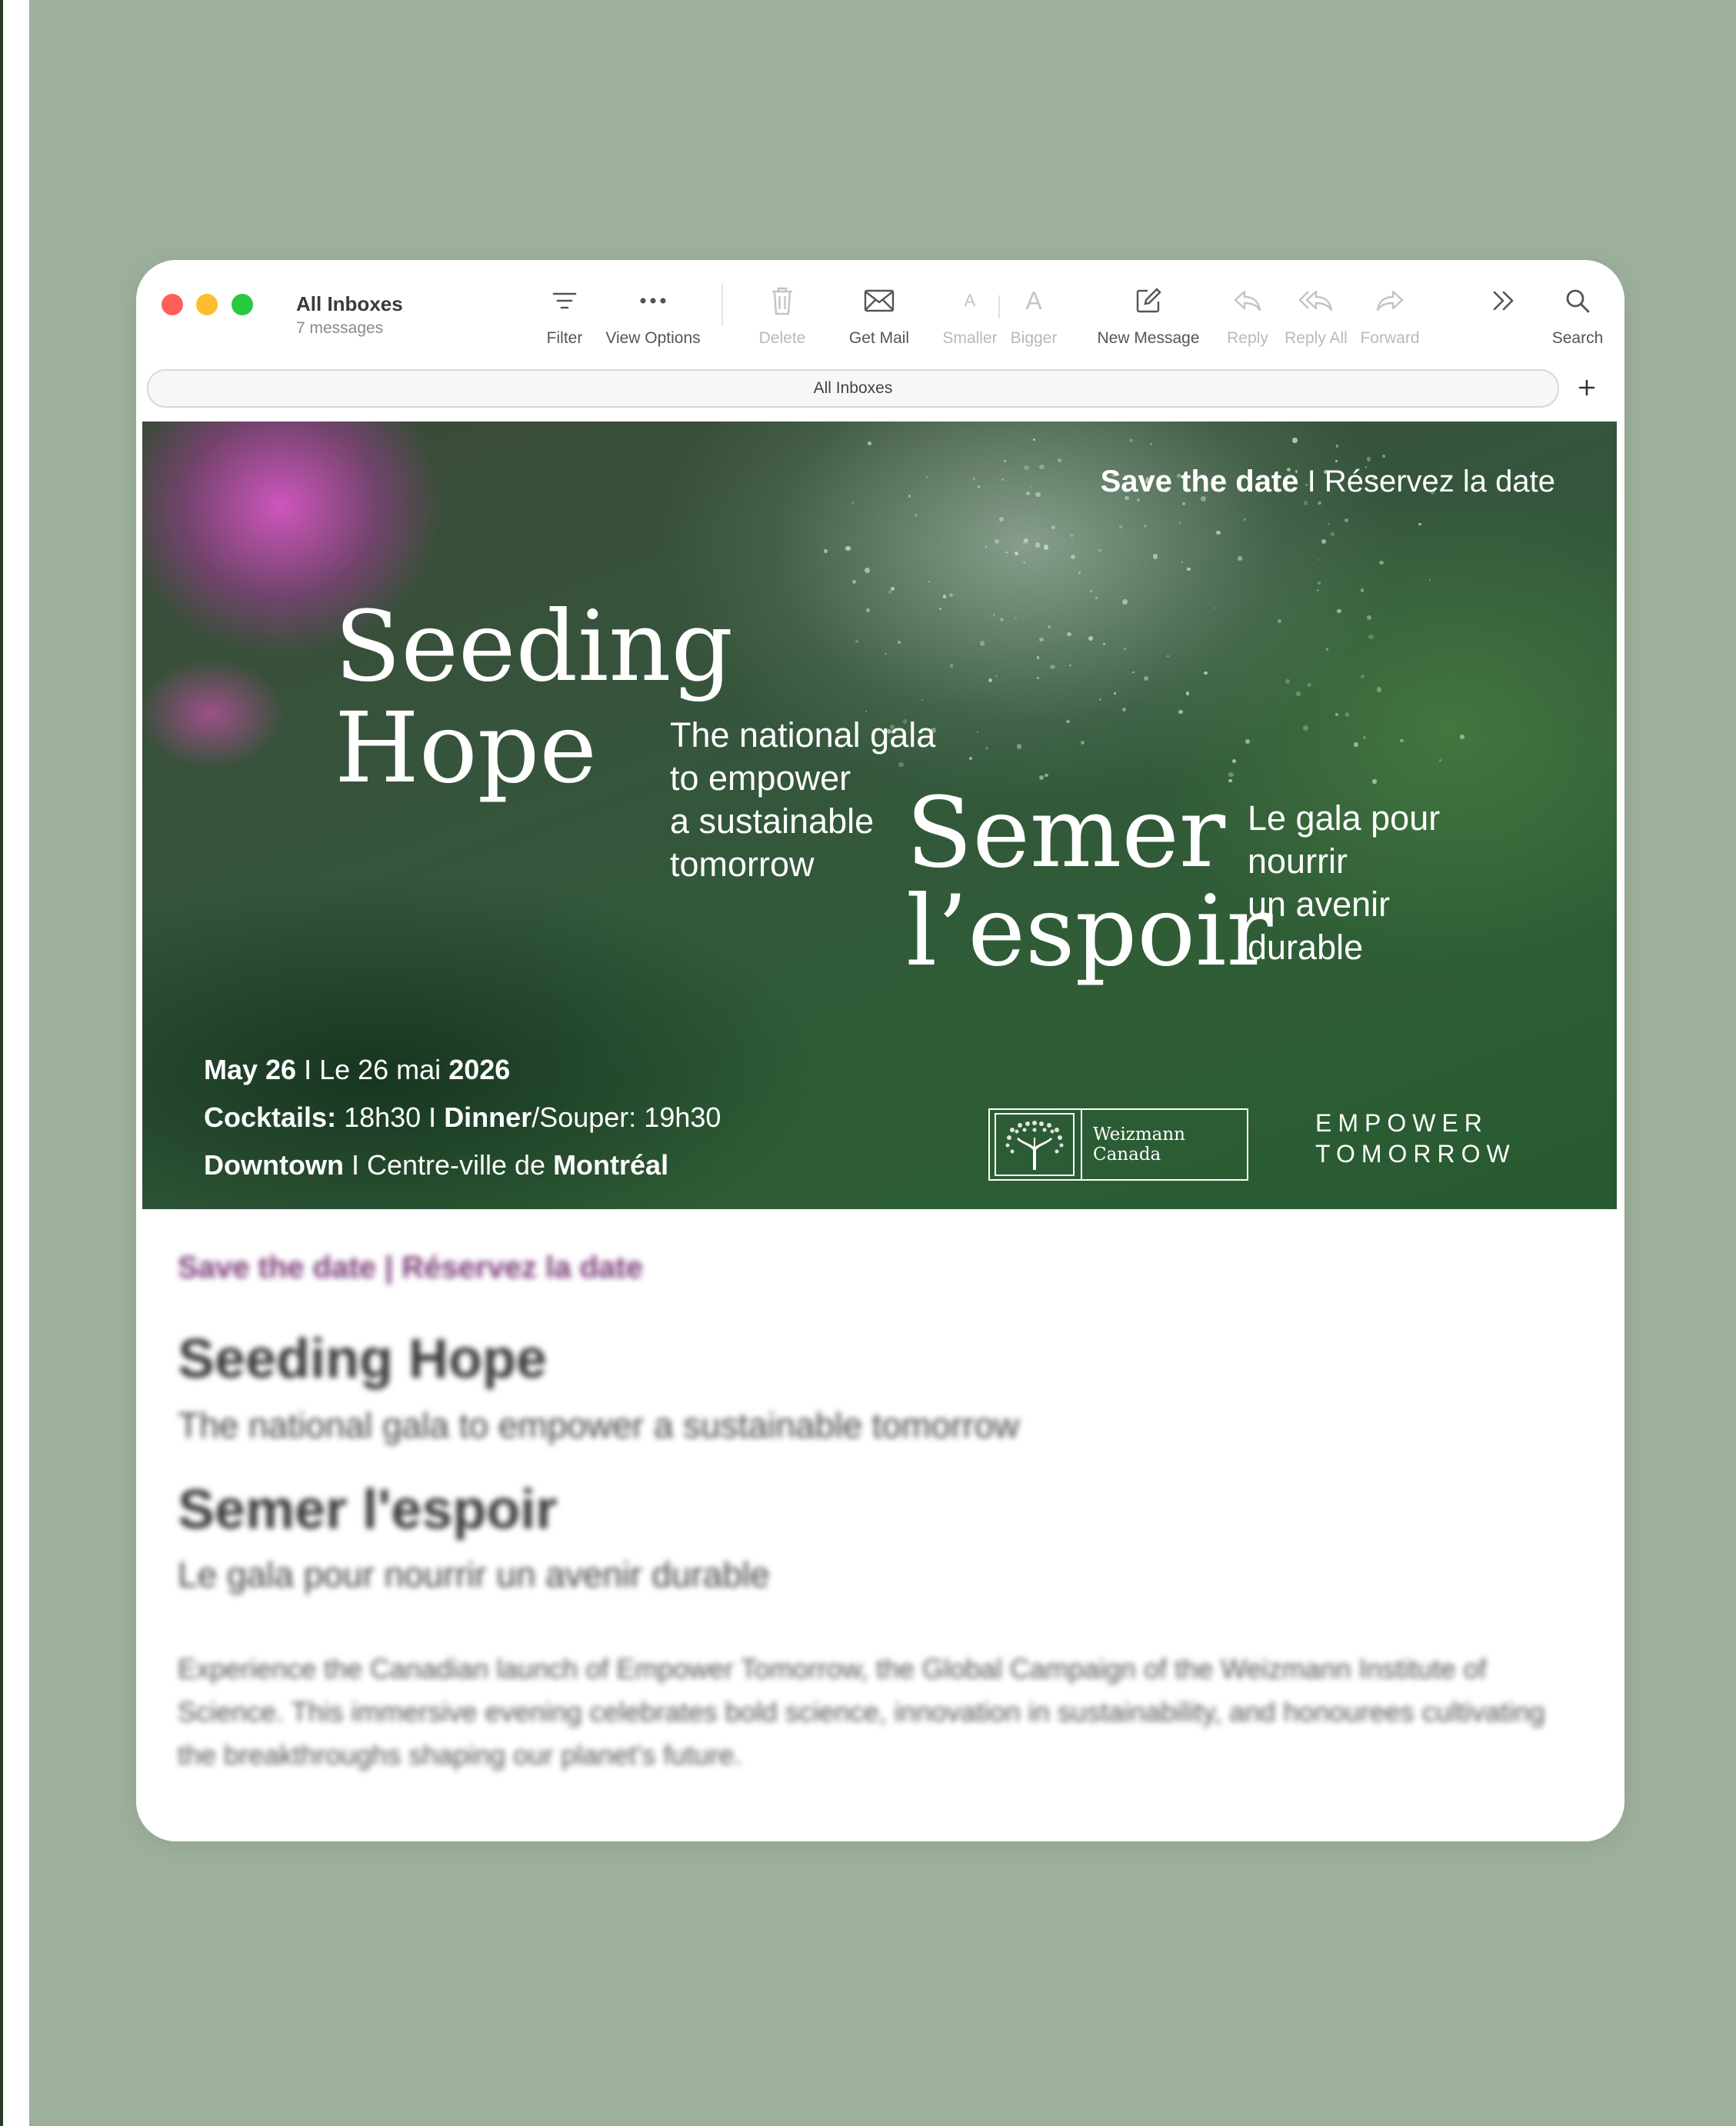 Image resolution: width=1736 pixels, height=2126 pixels. What do you see at coordinates (1248, 300) in the screenshot?
I see `reply-icon` at bounding box center [1248, 300].